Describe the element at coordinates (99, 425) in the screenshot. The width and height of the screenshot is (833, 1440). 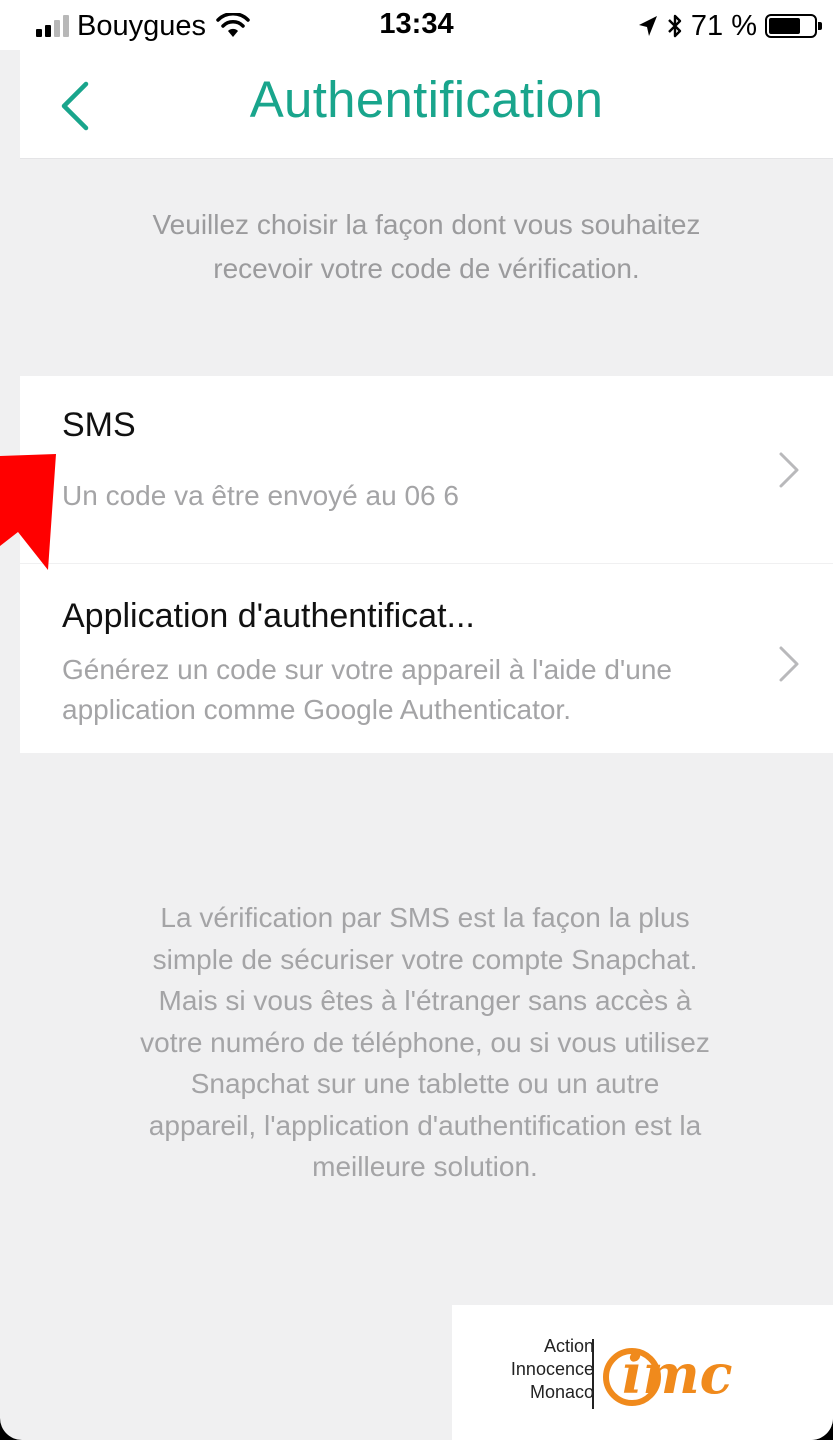
I see `sms-option-title: SMS` at that location.